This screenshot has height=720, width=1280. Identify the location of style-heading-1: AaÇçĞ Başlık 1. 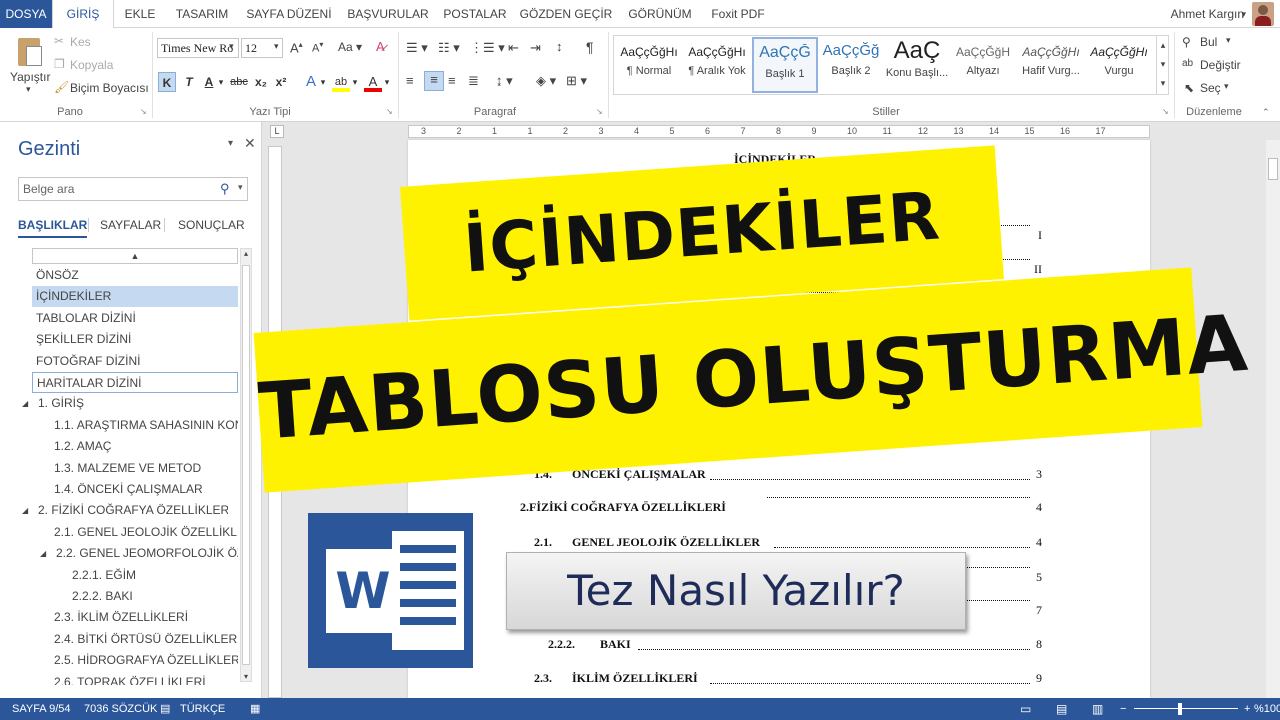
(785, 65).